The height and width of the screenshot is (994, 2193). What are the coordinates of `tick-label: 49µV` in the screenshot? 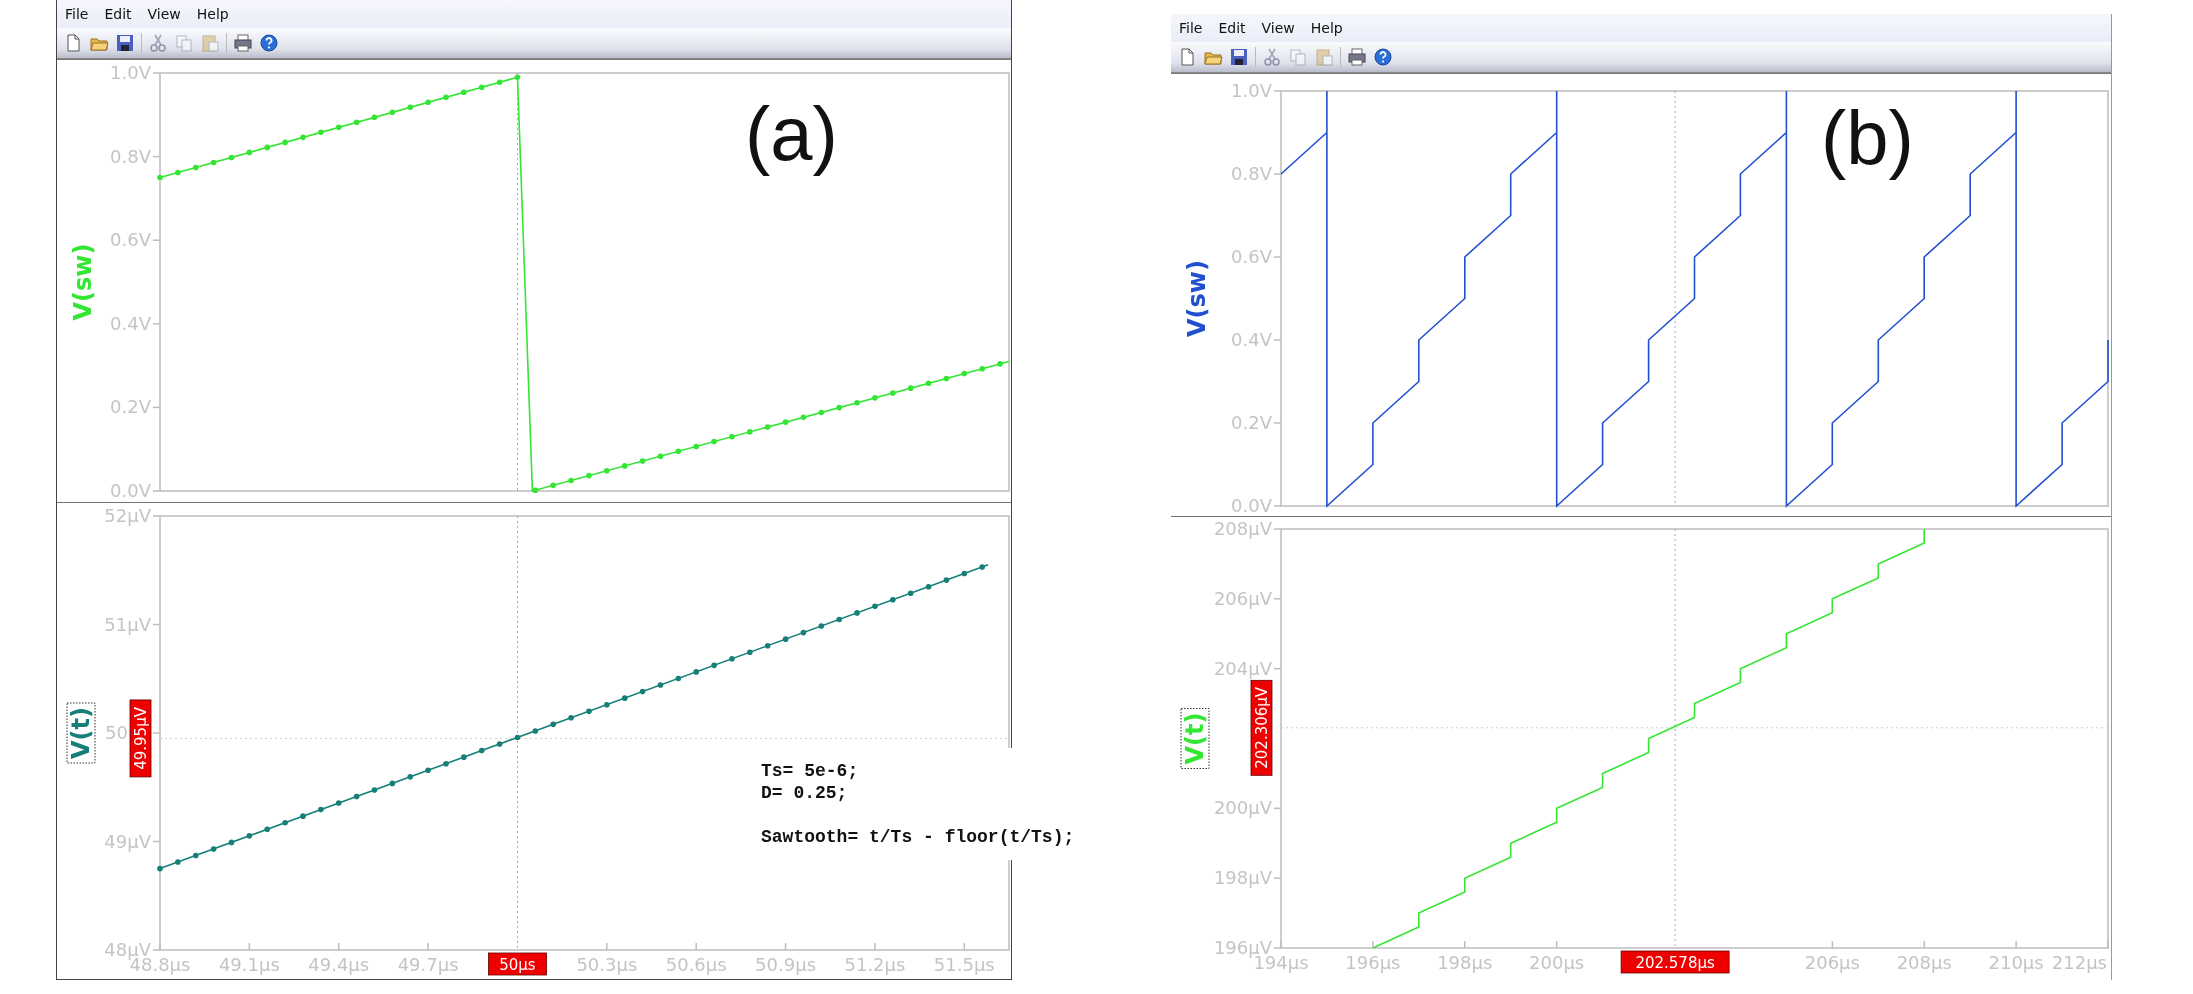 It's located at (127, 841).